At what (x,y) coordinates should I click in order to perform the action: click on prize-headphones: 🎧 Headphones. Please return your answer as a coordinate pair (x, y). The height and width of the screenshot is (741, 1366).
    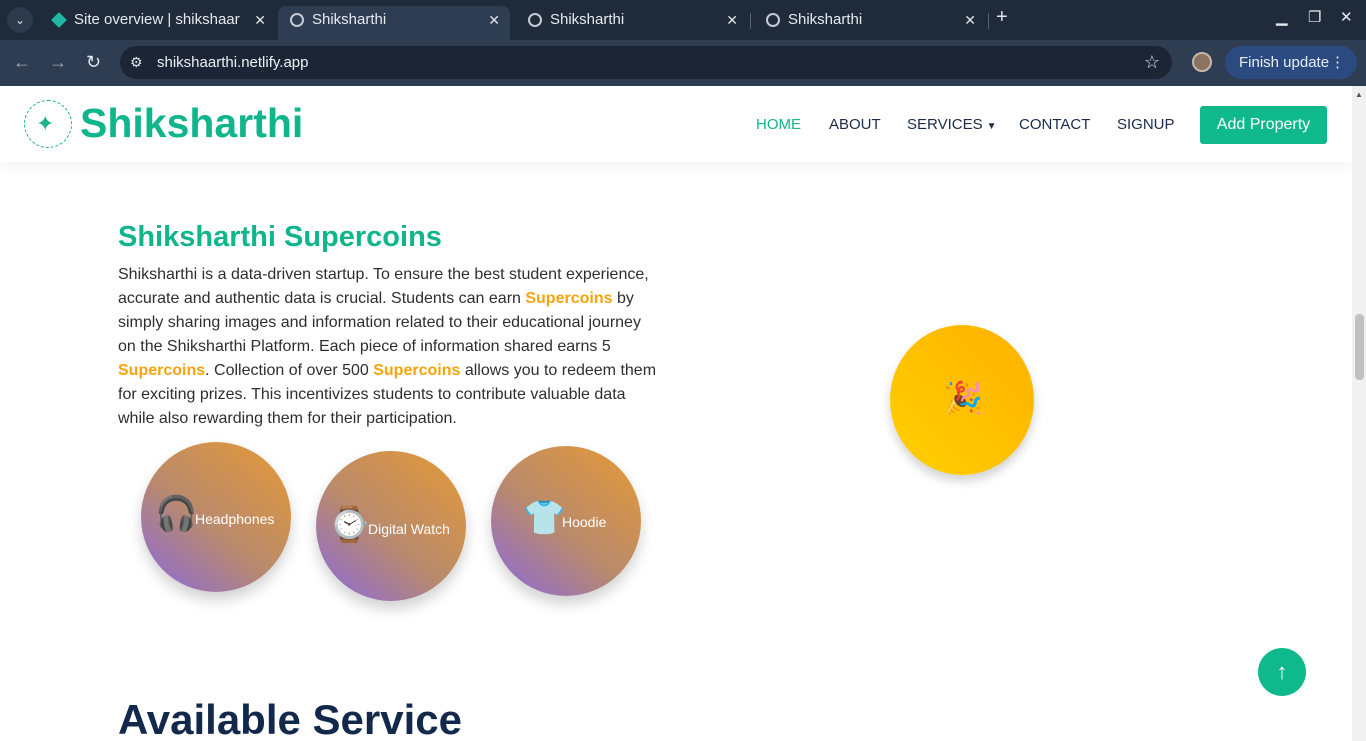
    Looking at the image, I should click on (216, 517).